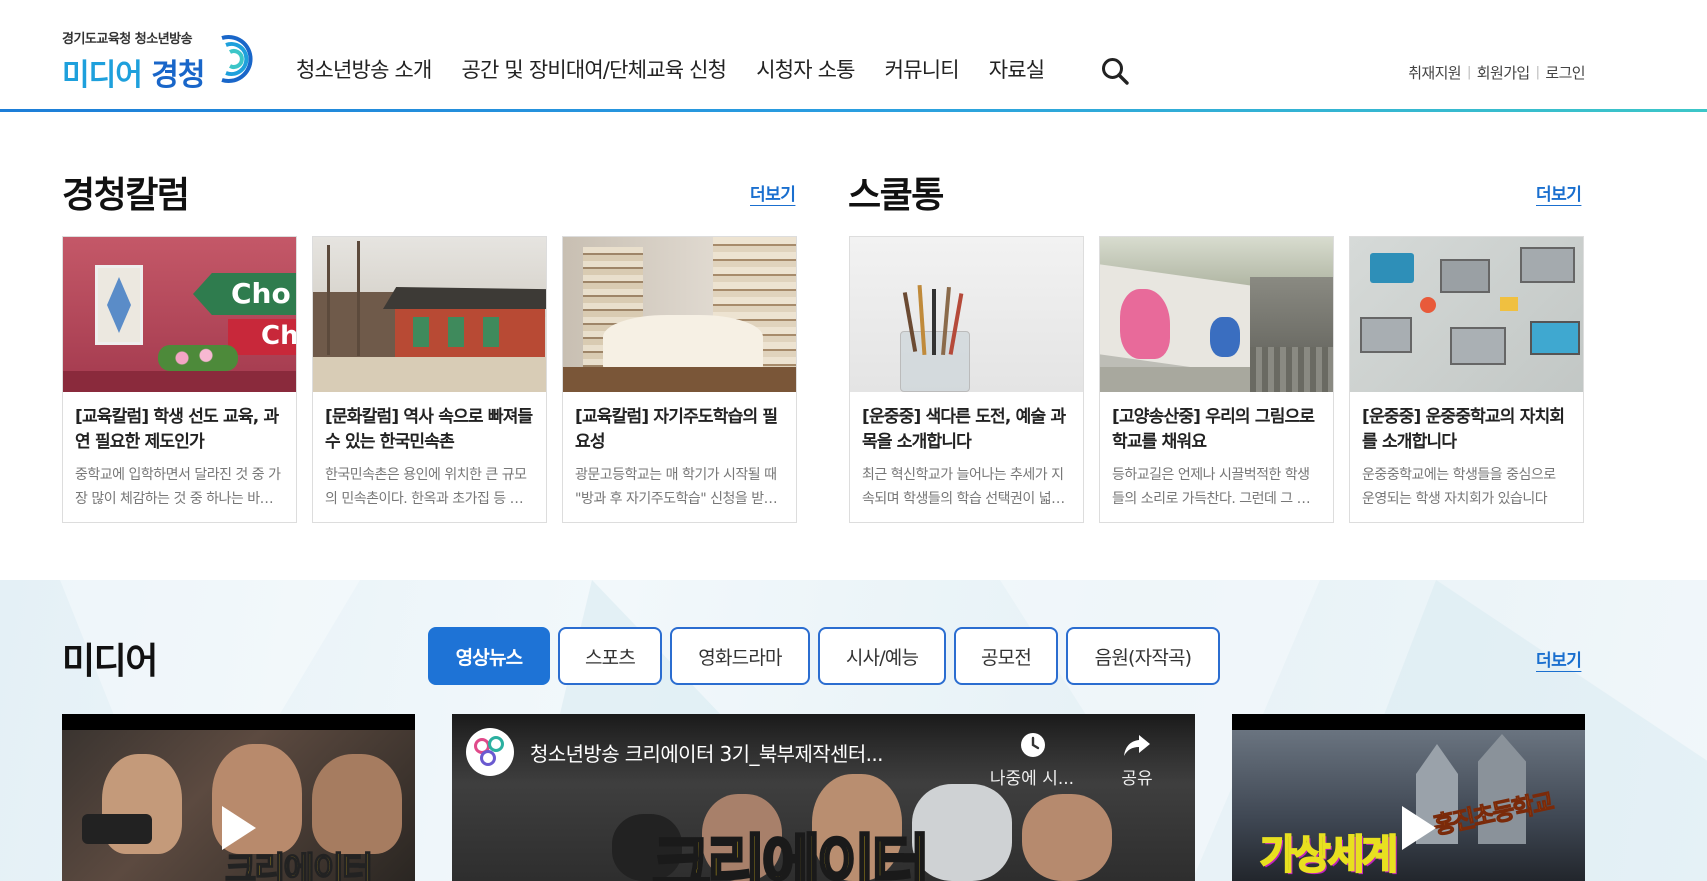  What do you see at coordinates (1017, 69) in the screenshot?
I see `nav-item-archive: 자료실` at bounding box center [1017, 69].